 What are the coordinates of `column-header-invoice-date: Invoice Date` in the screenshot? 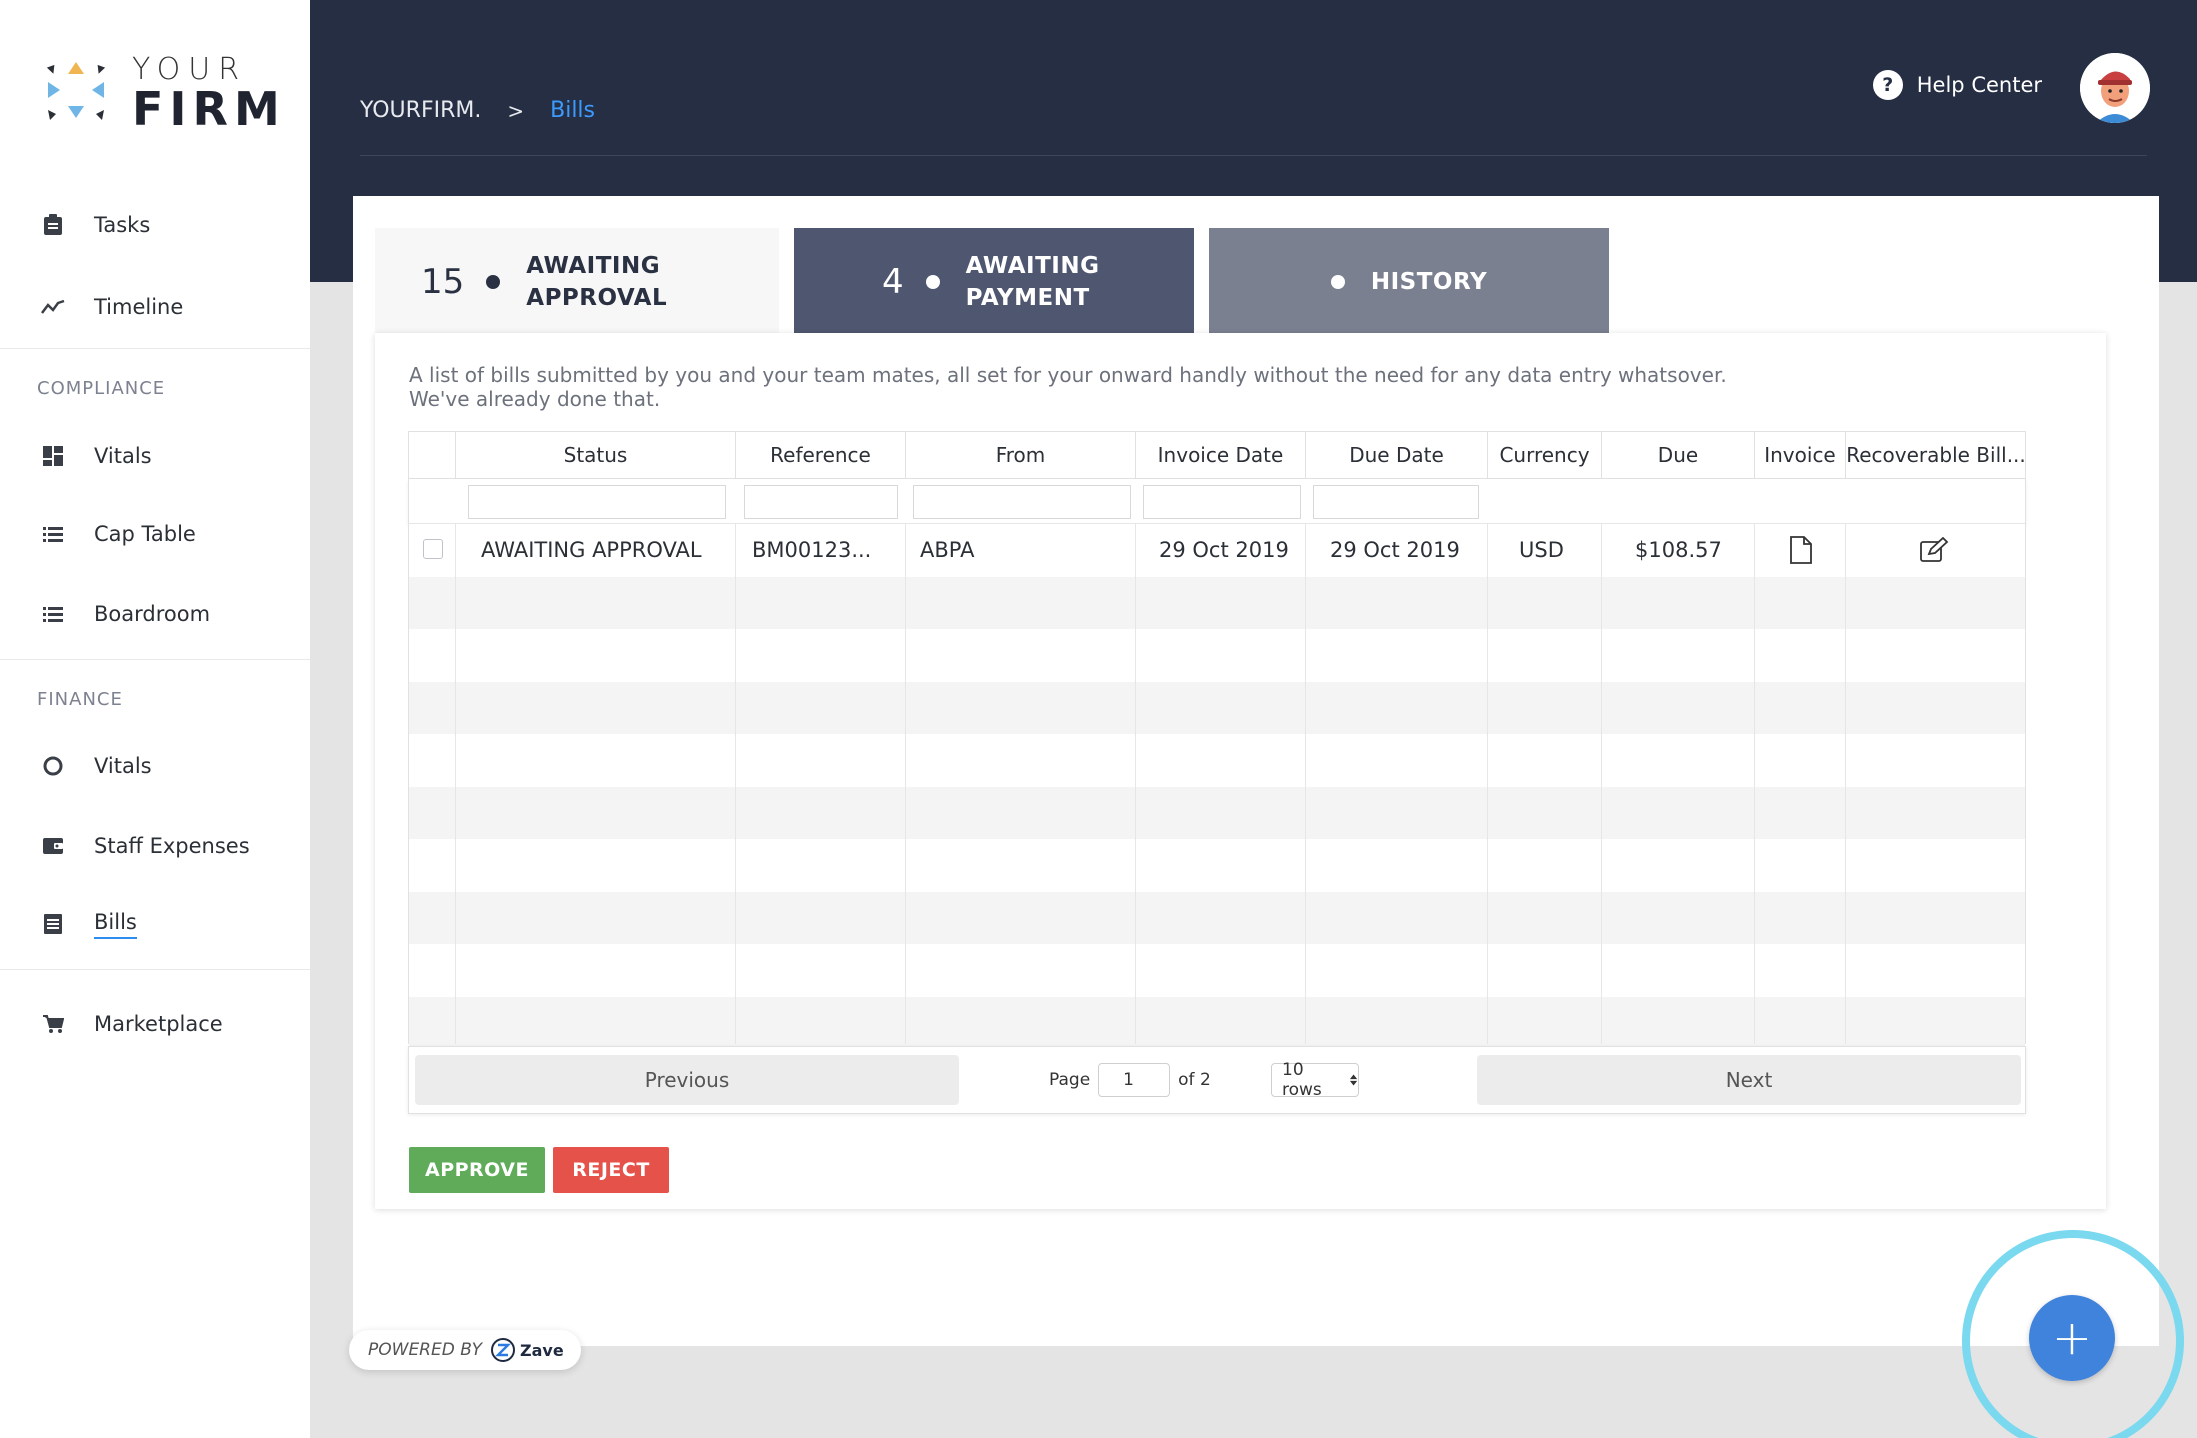 It's located at (1221, 455).